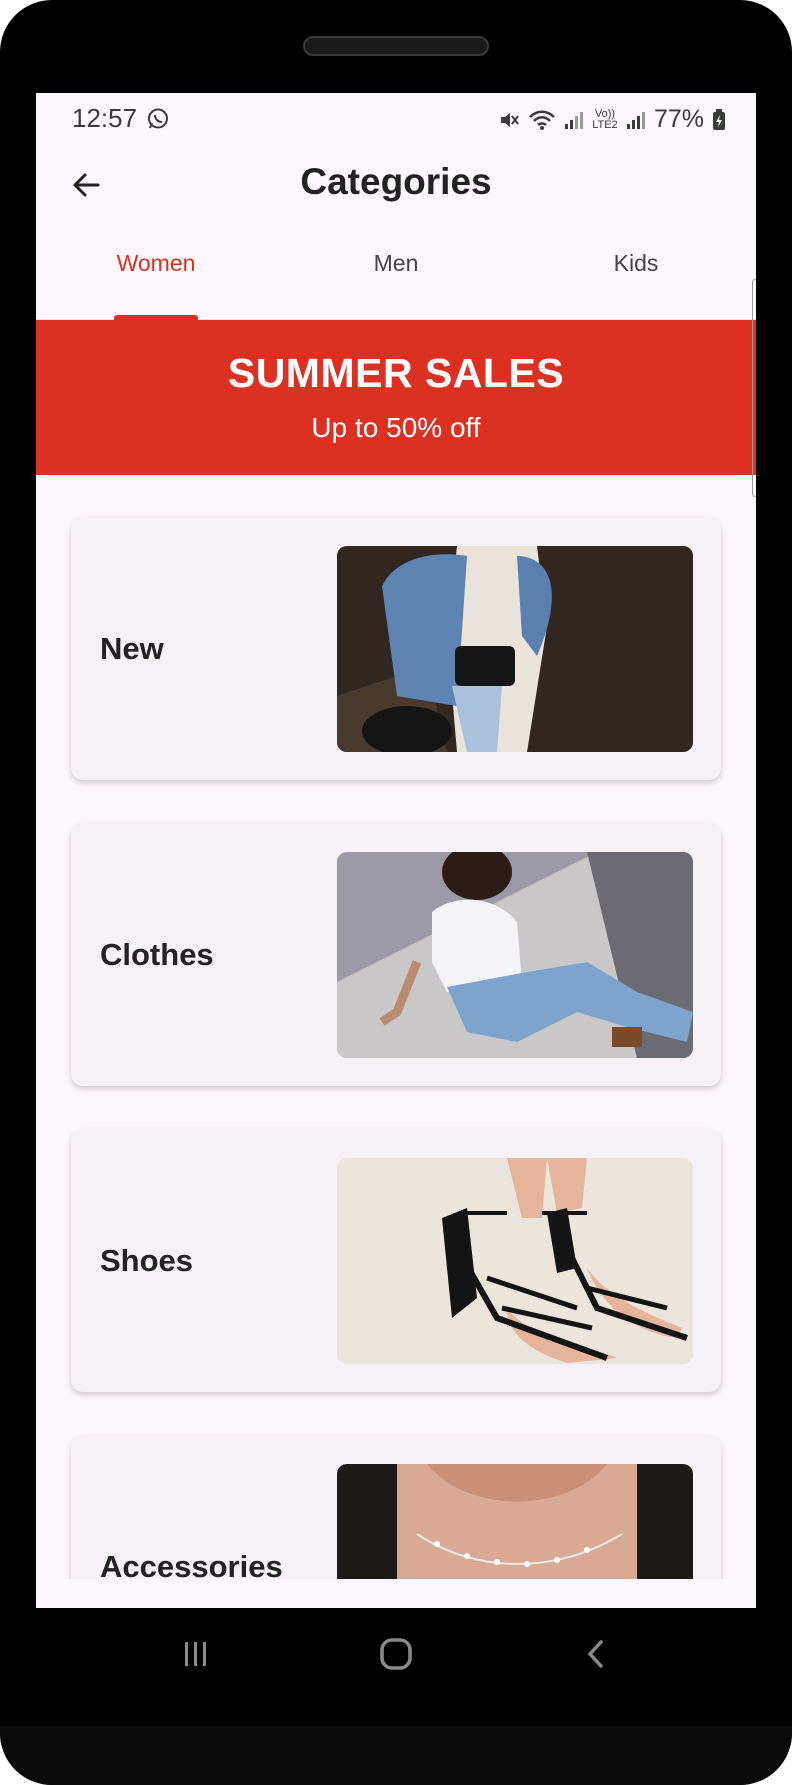  I want to click on home-button, so click(396, 1654).